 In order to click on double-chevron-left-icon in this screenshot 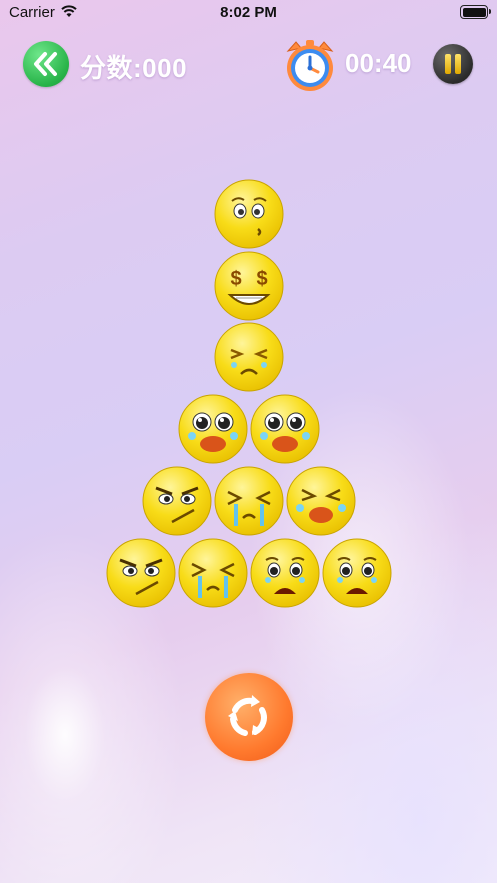, I will do `click(45, 64)`.